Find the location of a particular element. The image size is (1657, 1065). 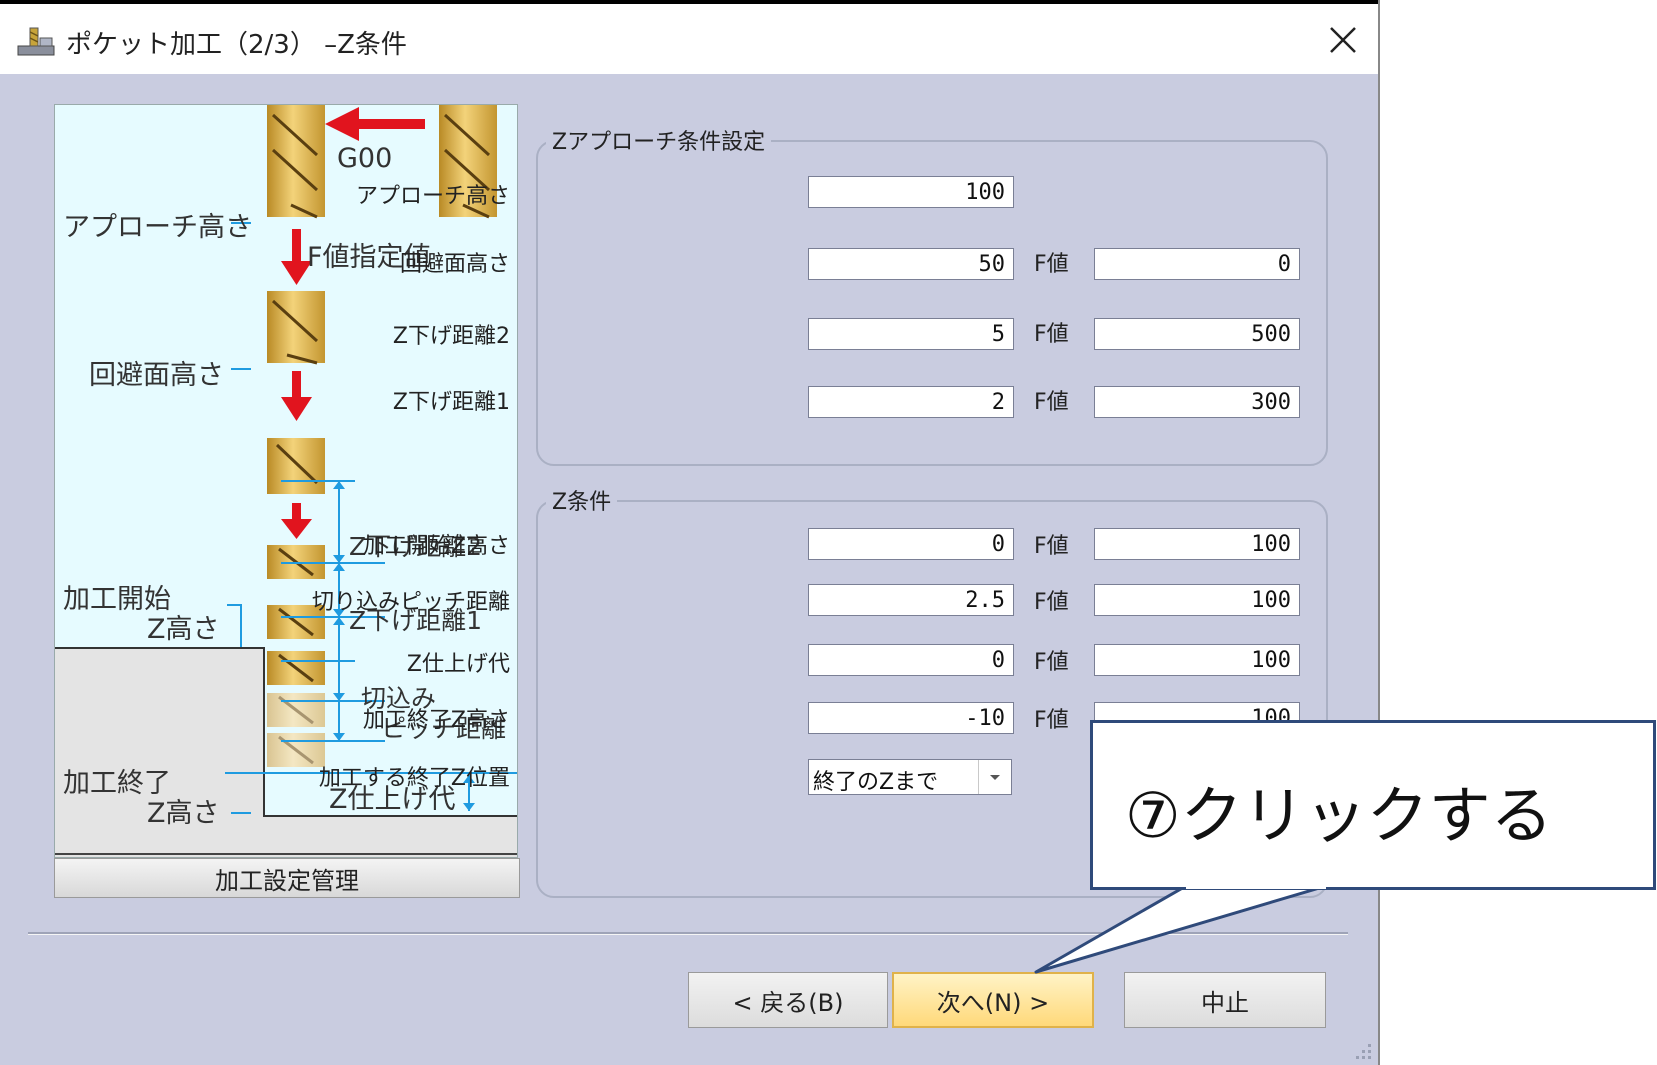

z-down-1-f-input is located at coordinates (1197, 402).